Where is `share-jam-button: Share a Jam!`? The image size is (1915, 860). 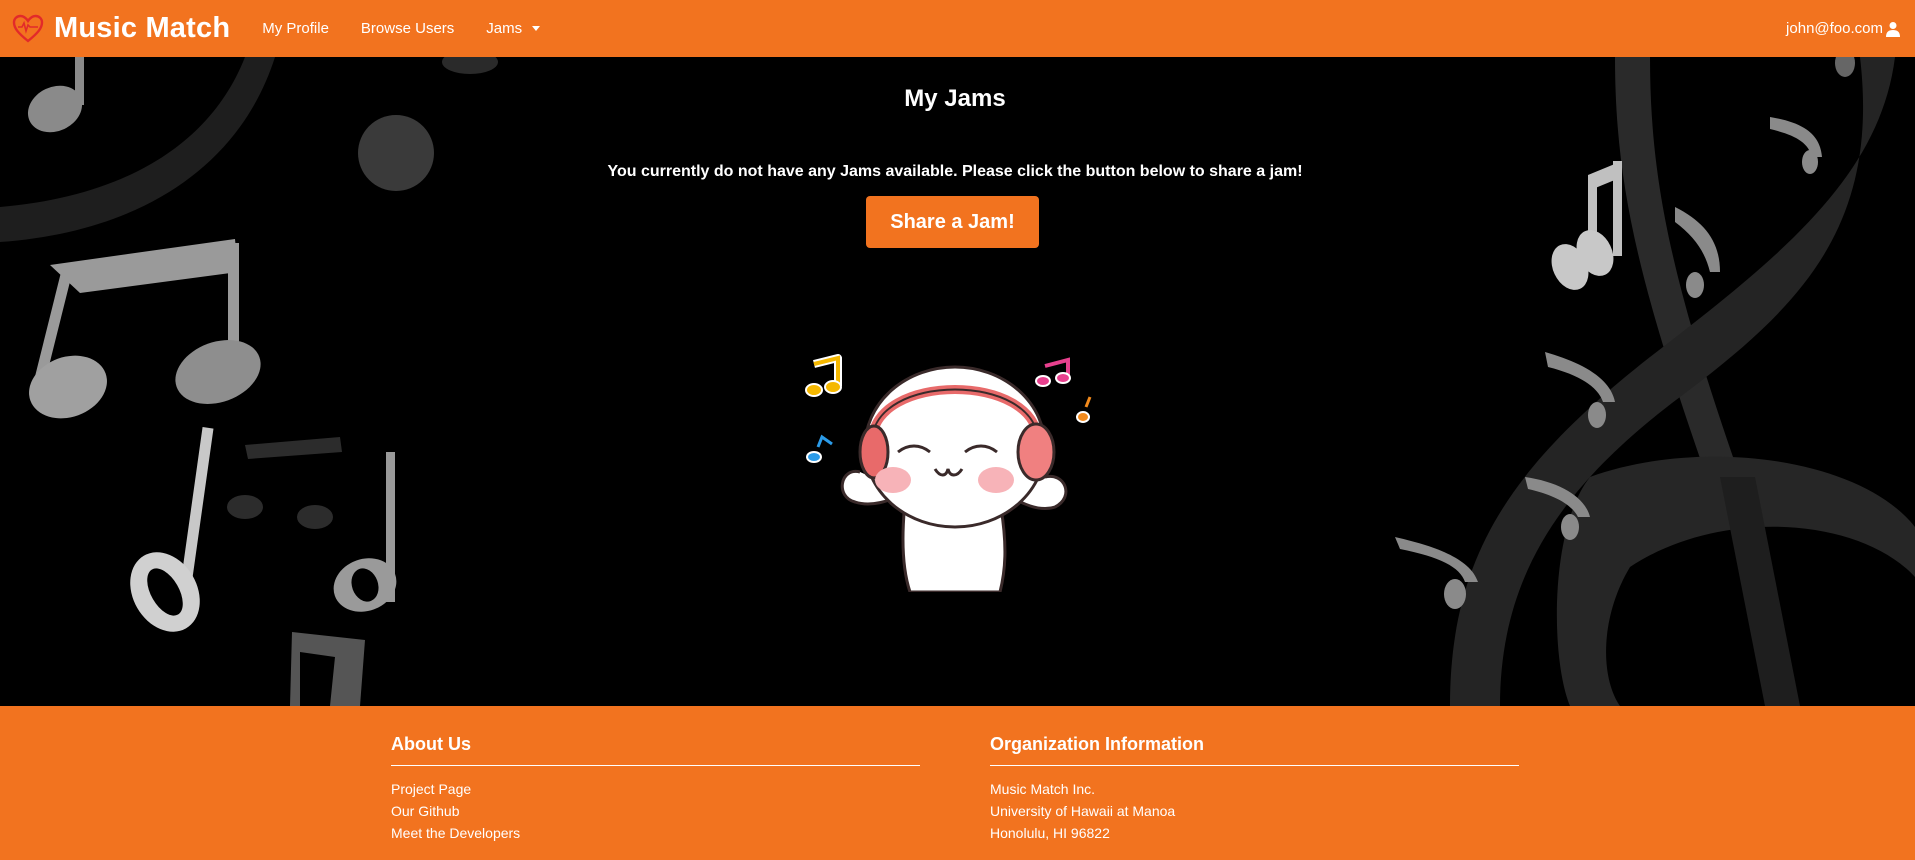 share-jam-button: Share a Jam! is located at coordinates (952, 222).